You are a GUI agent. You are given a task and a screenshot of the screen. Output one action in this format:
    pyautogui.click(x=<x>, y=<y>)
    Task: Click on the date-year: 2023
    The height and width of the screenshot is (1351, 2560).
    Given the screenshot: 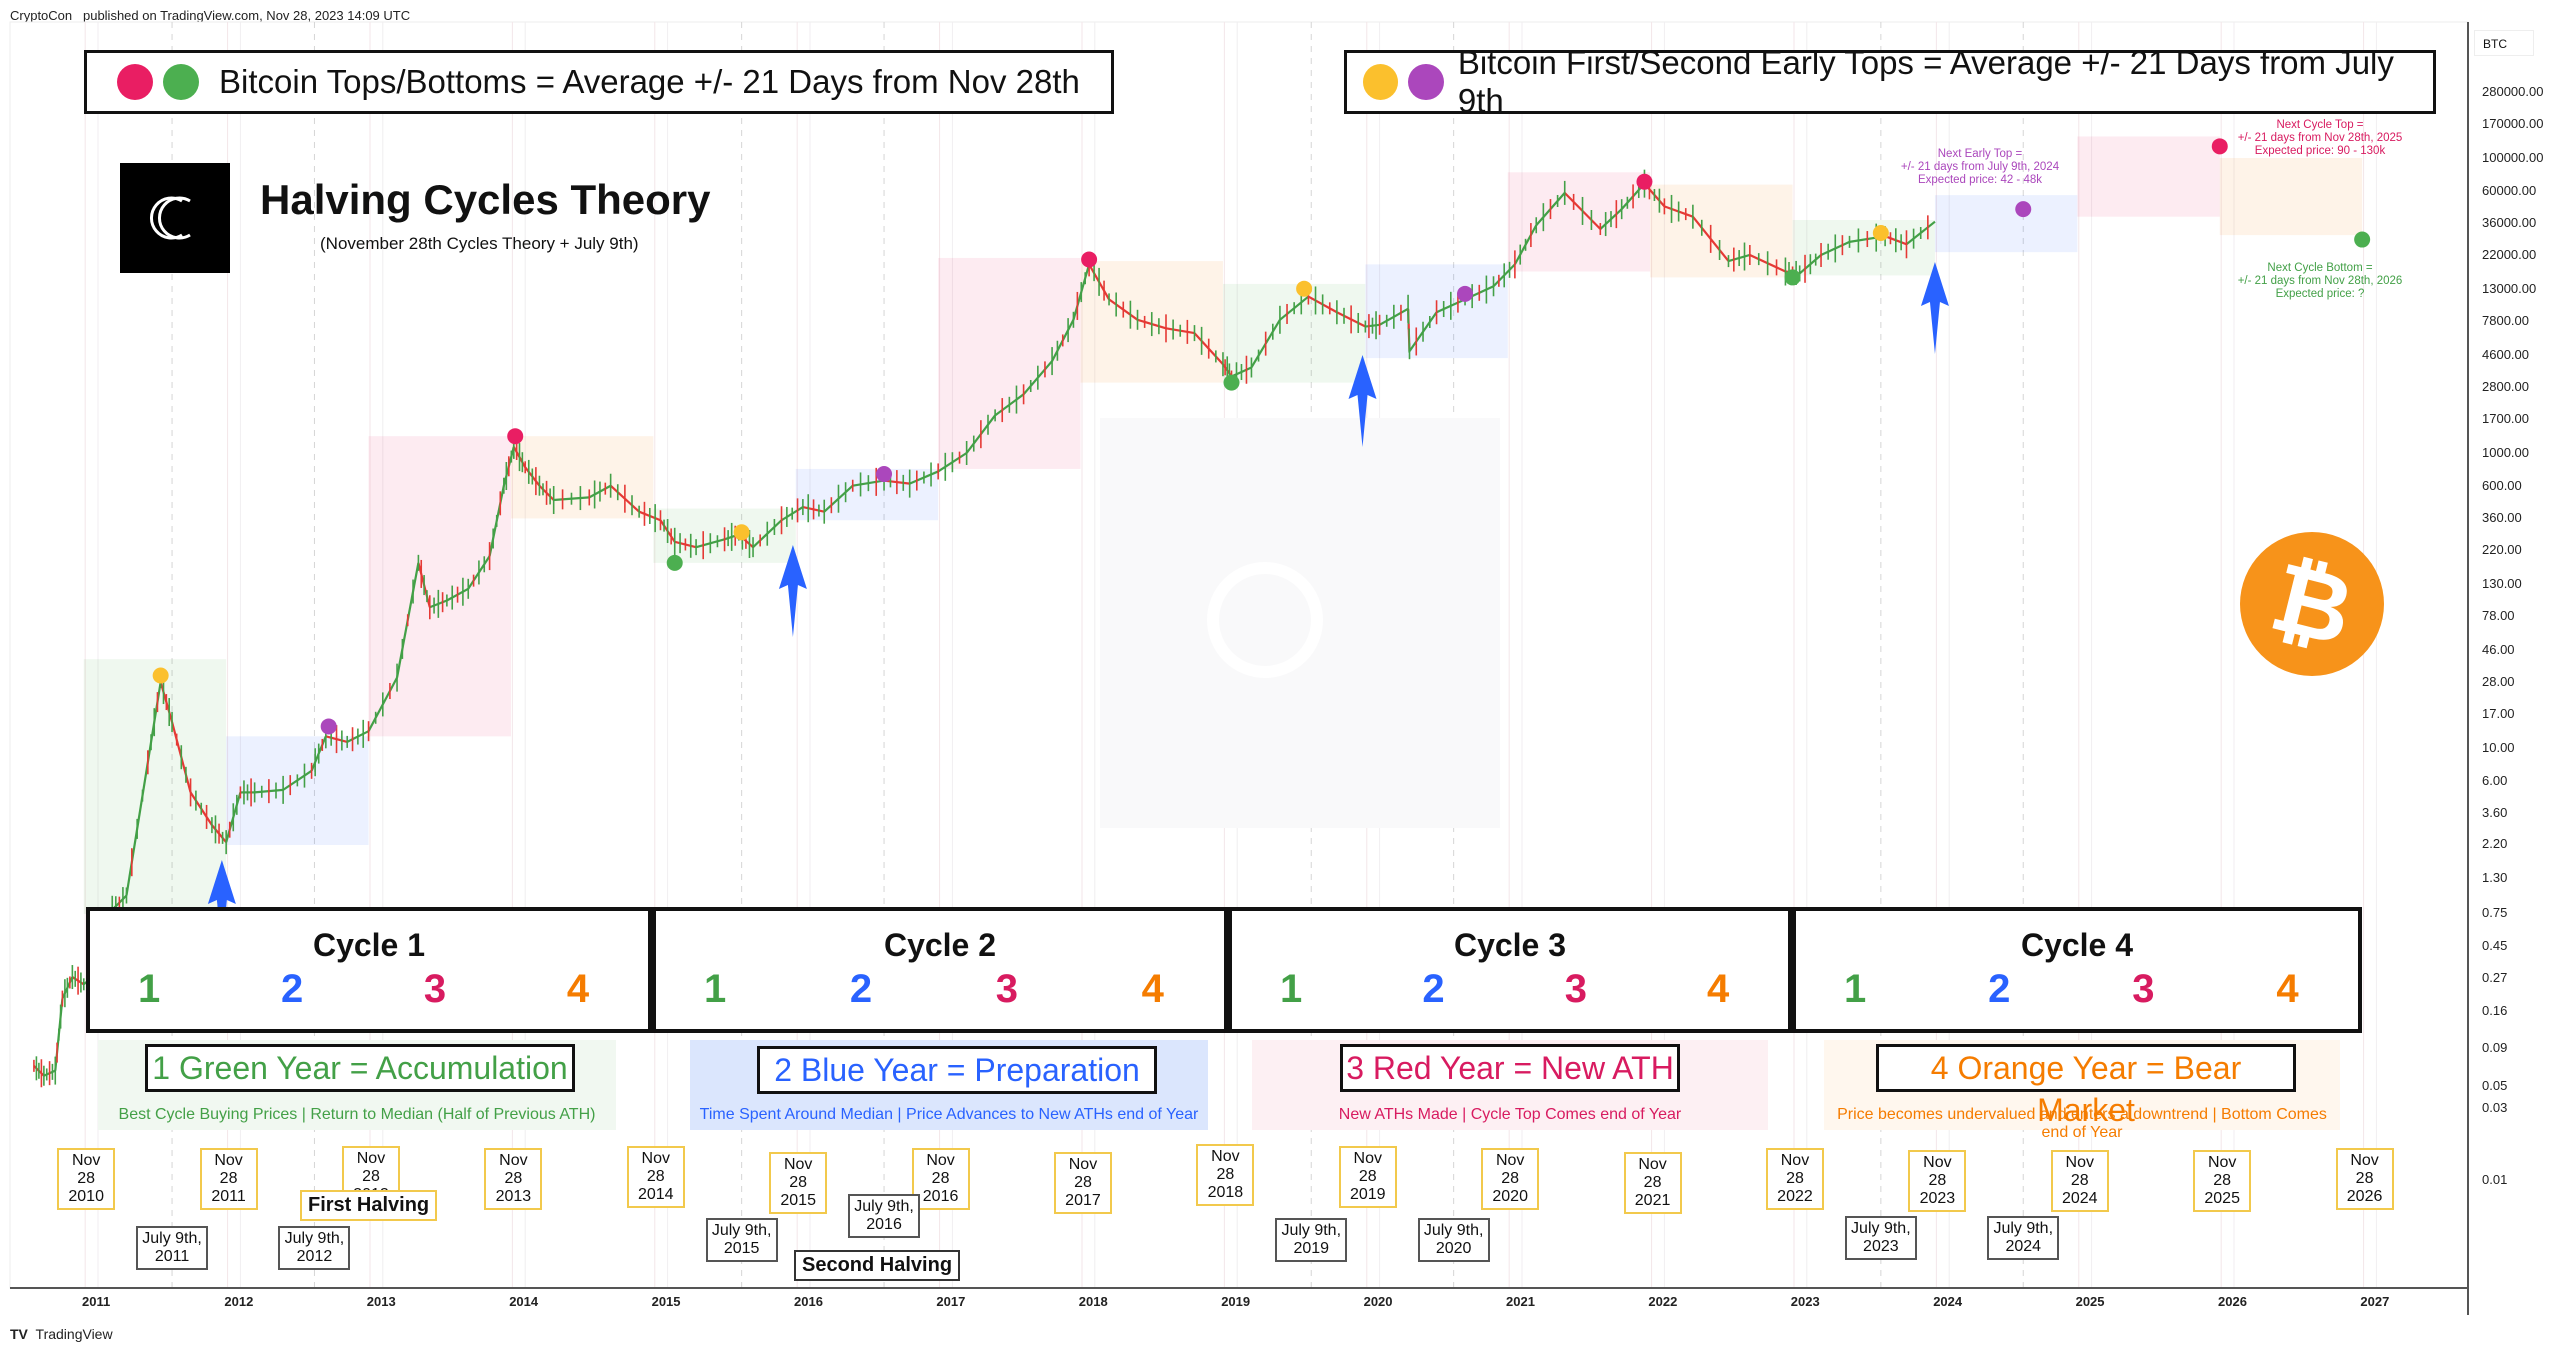 What is the action you would take?
    pyautogui.click(x=1937, y=1198)
    